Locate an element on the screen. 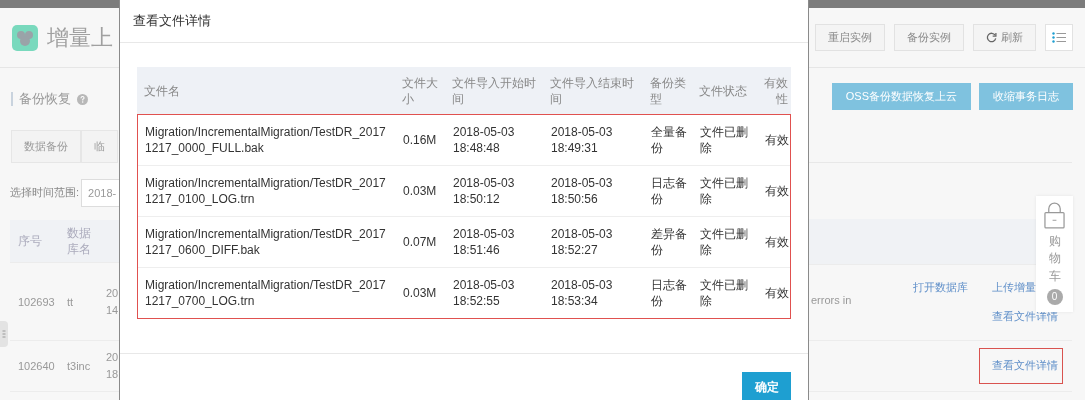 The image size is (1085, 400). table-cell-text: Migration/IncrementalMigration/TestDR_20171217_0600_DIFF.bak is located at coordinates (265, 242).